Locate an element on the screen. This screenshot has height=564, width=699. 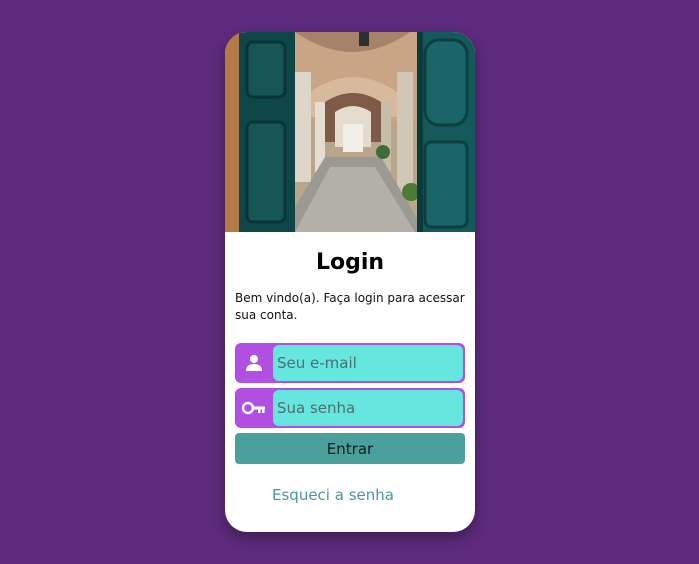
login-button: Entrar is located at coordinates (350, 448).